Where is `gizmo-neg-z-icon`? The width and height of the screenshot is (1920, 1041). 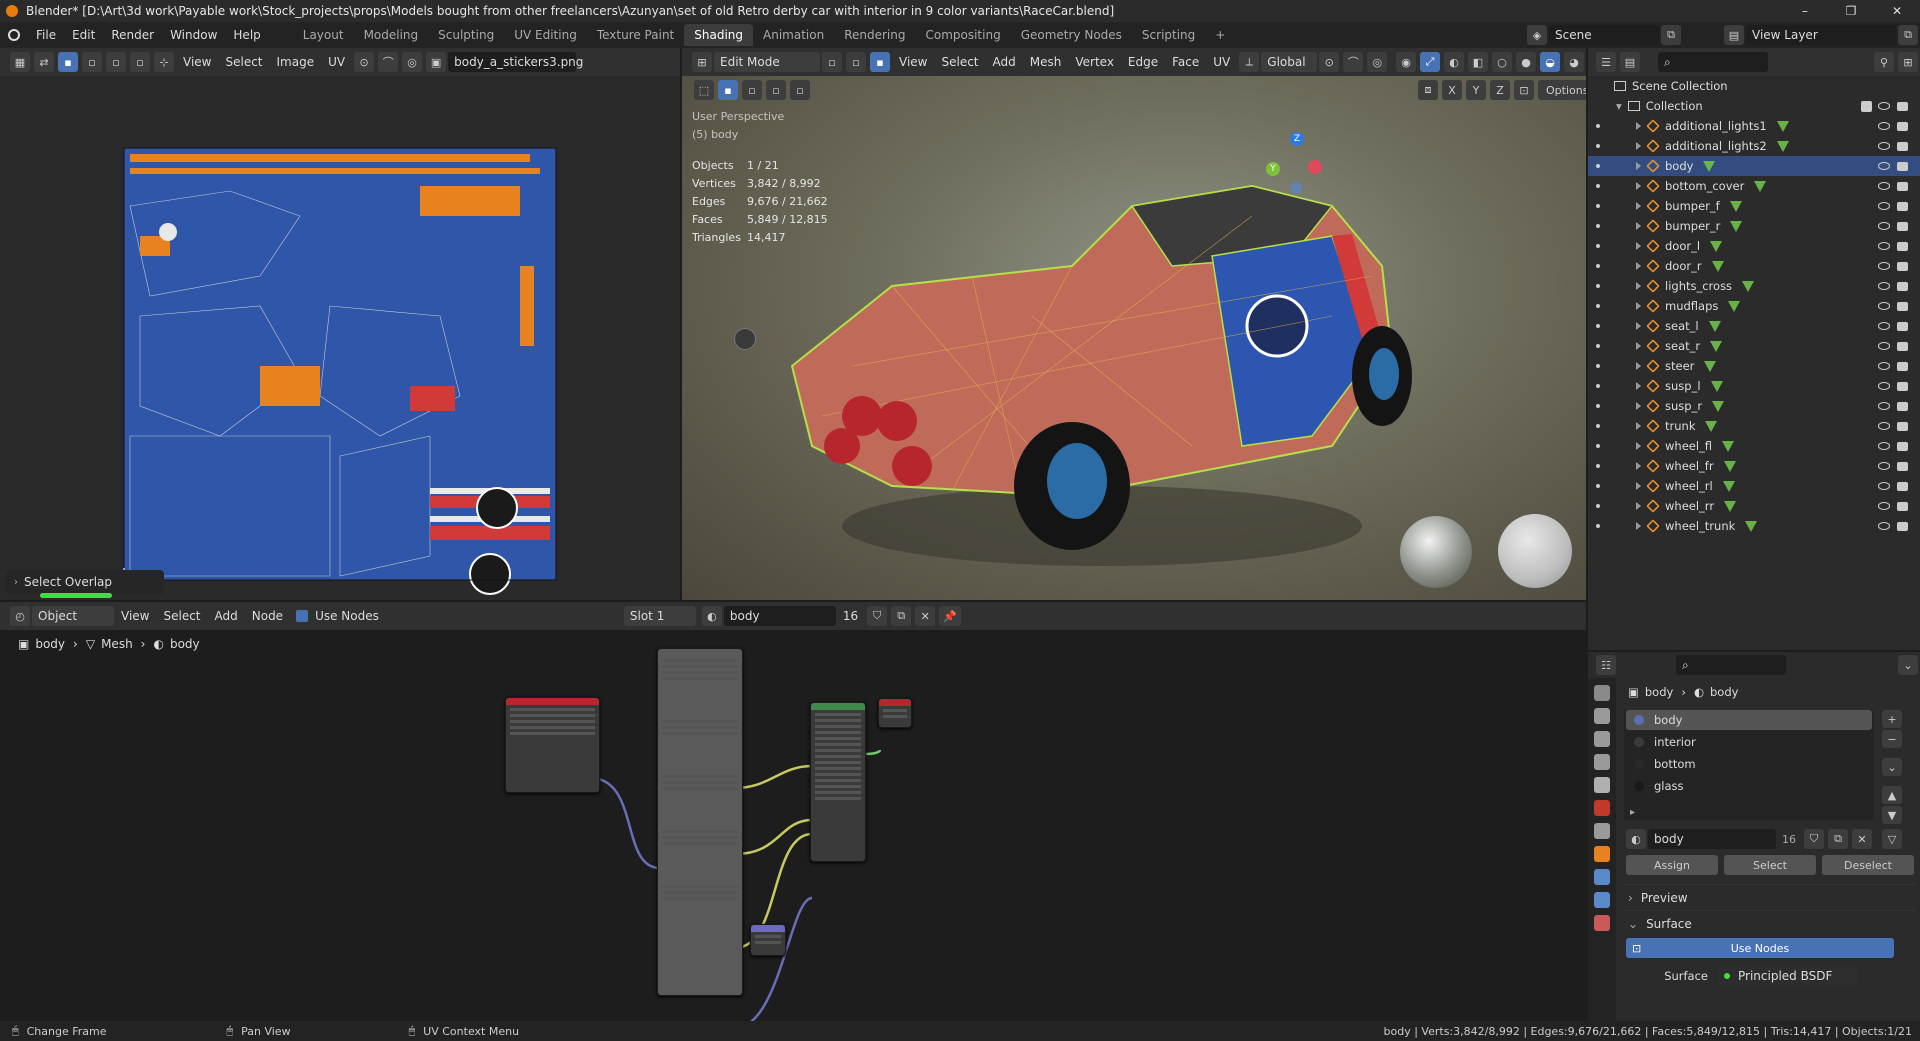
gizmo-neg-z-icon is located at coordinates (1296, 188).